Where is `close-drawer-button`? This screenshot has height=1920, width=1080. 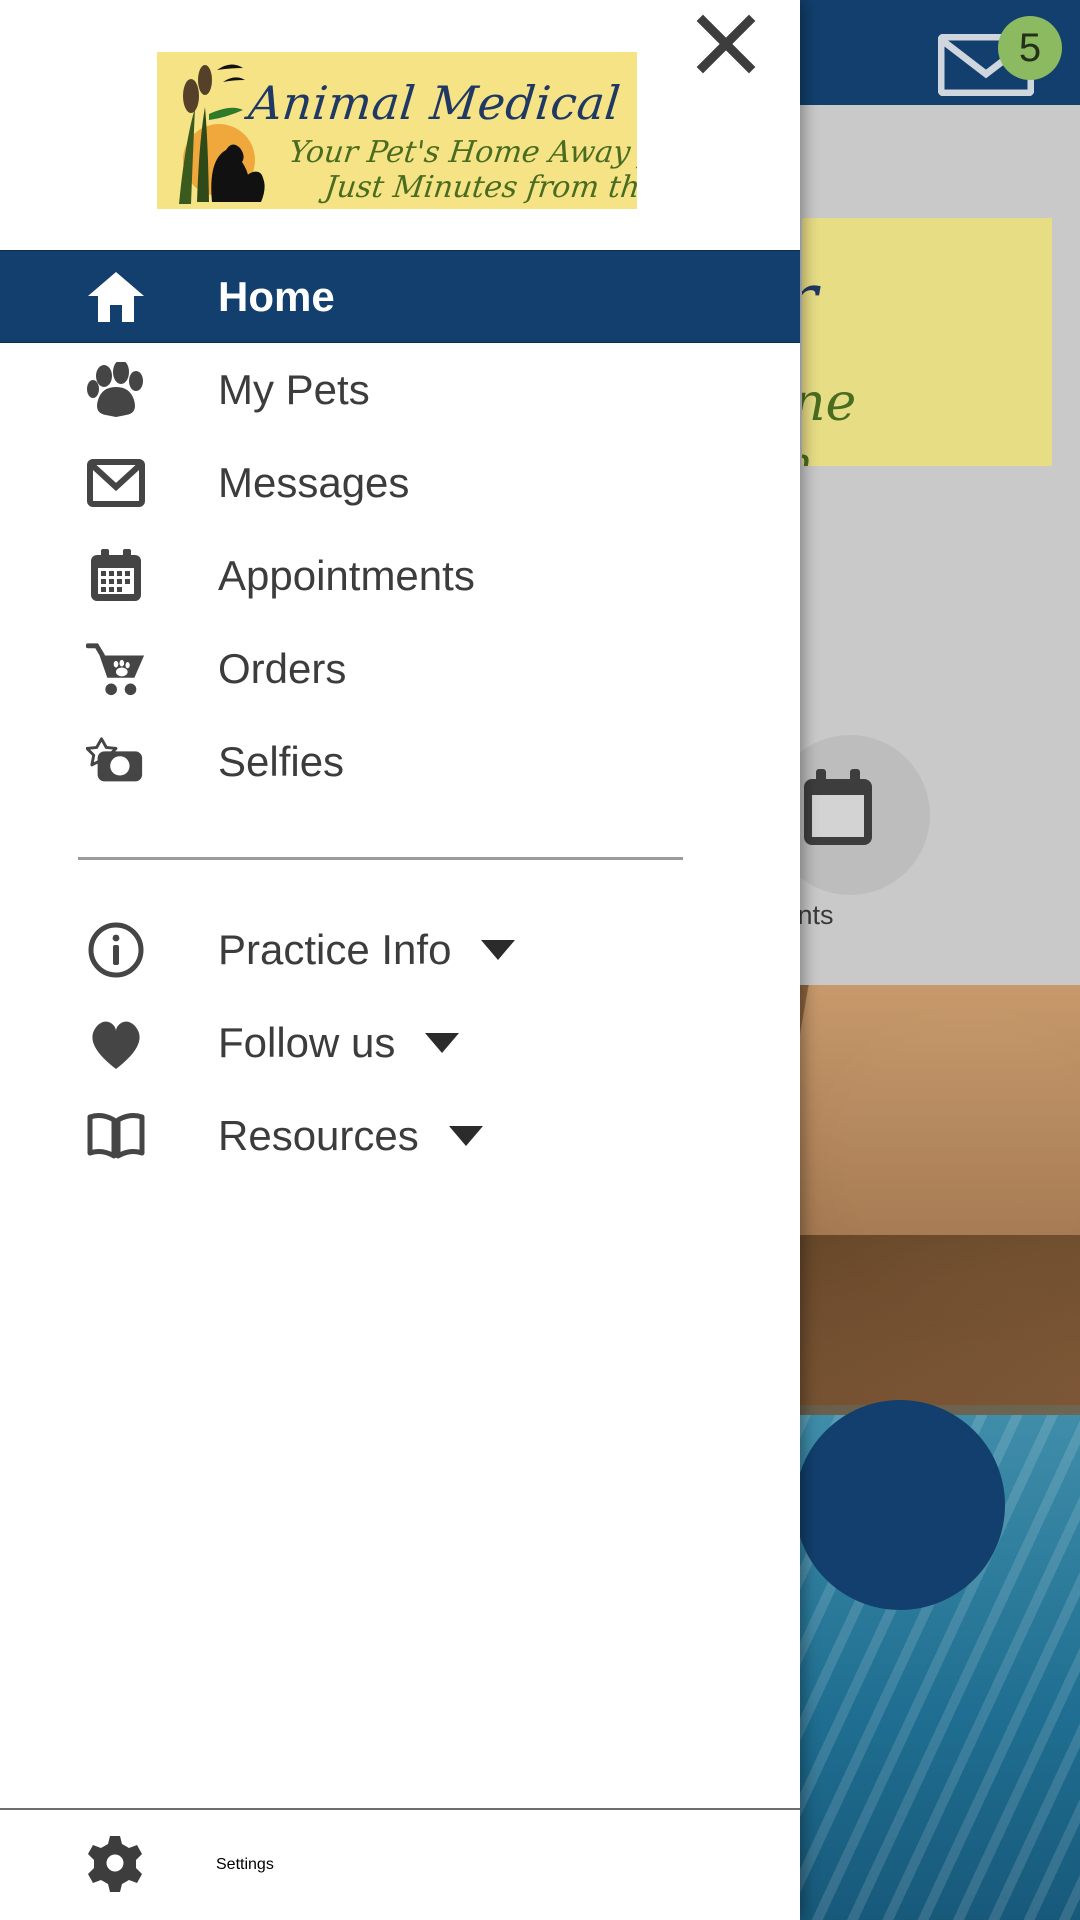 close-drawer-button is located at coordinates (726, 44).